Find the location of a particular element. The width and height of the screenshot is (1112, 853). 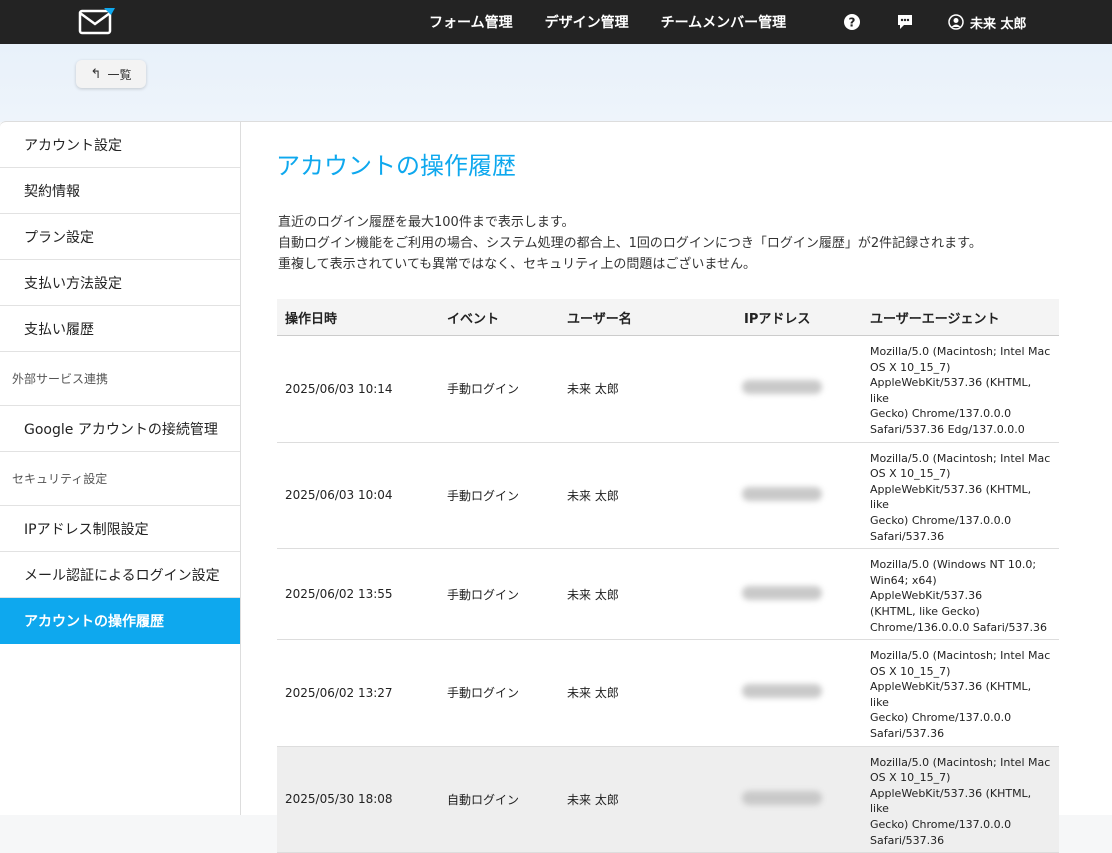

sidebar-item-plan-settings: プラン設定 is located at coordinates (120, 237).